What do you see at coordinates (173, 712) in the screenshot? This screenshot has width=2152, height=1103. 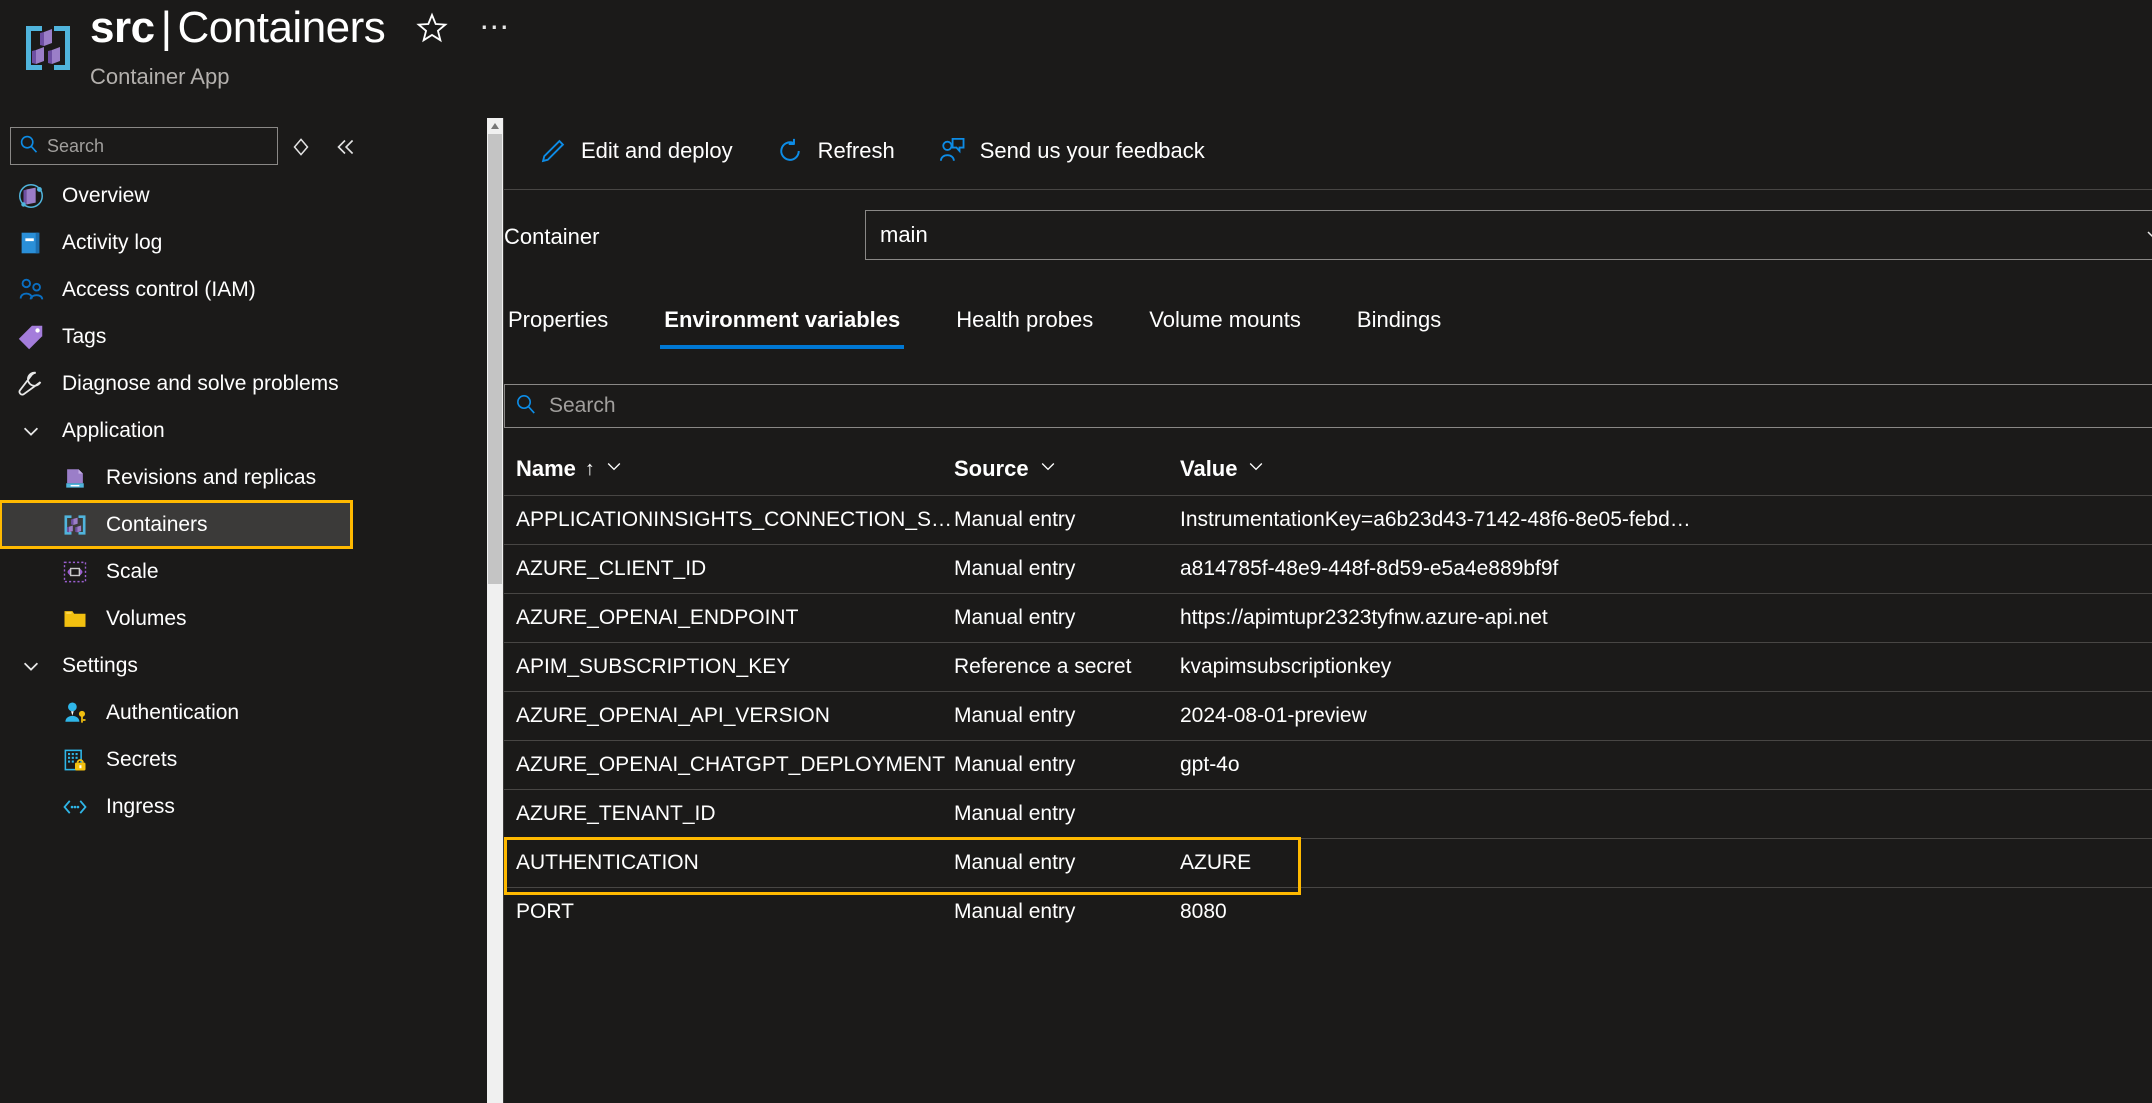 I see `sidebar-item-label: Authentication` at bounding box center [173, 712].